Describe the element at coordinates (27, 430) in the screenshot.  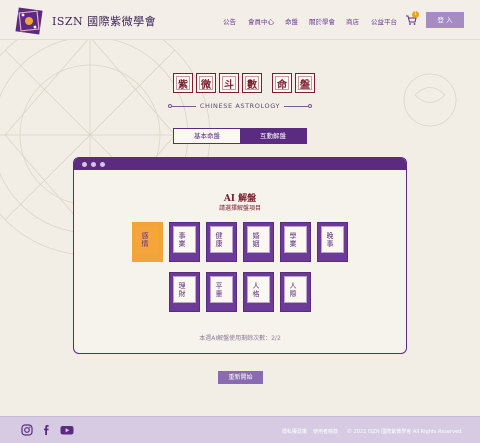
I see `instagram-icon` at that location.